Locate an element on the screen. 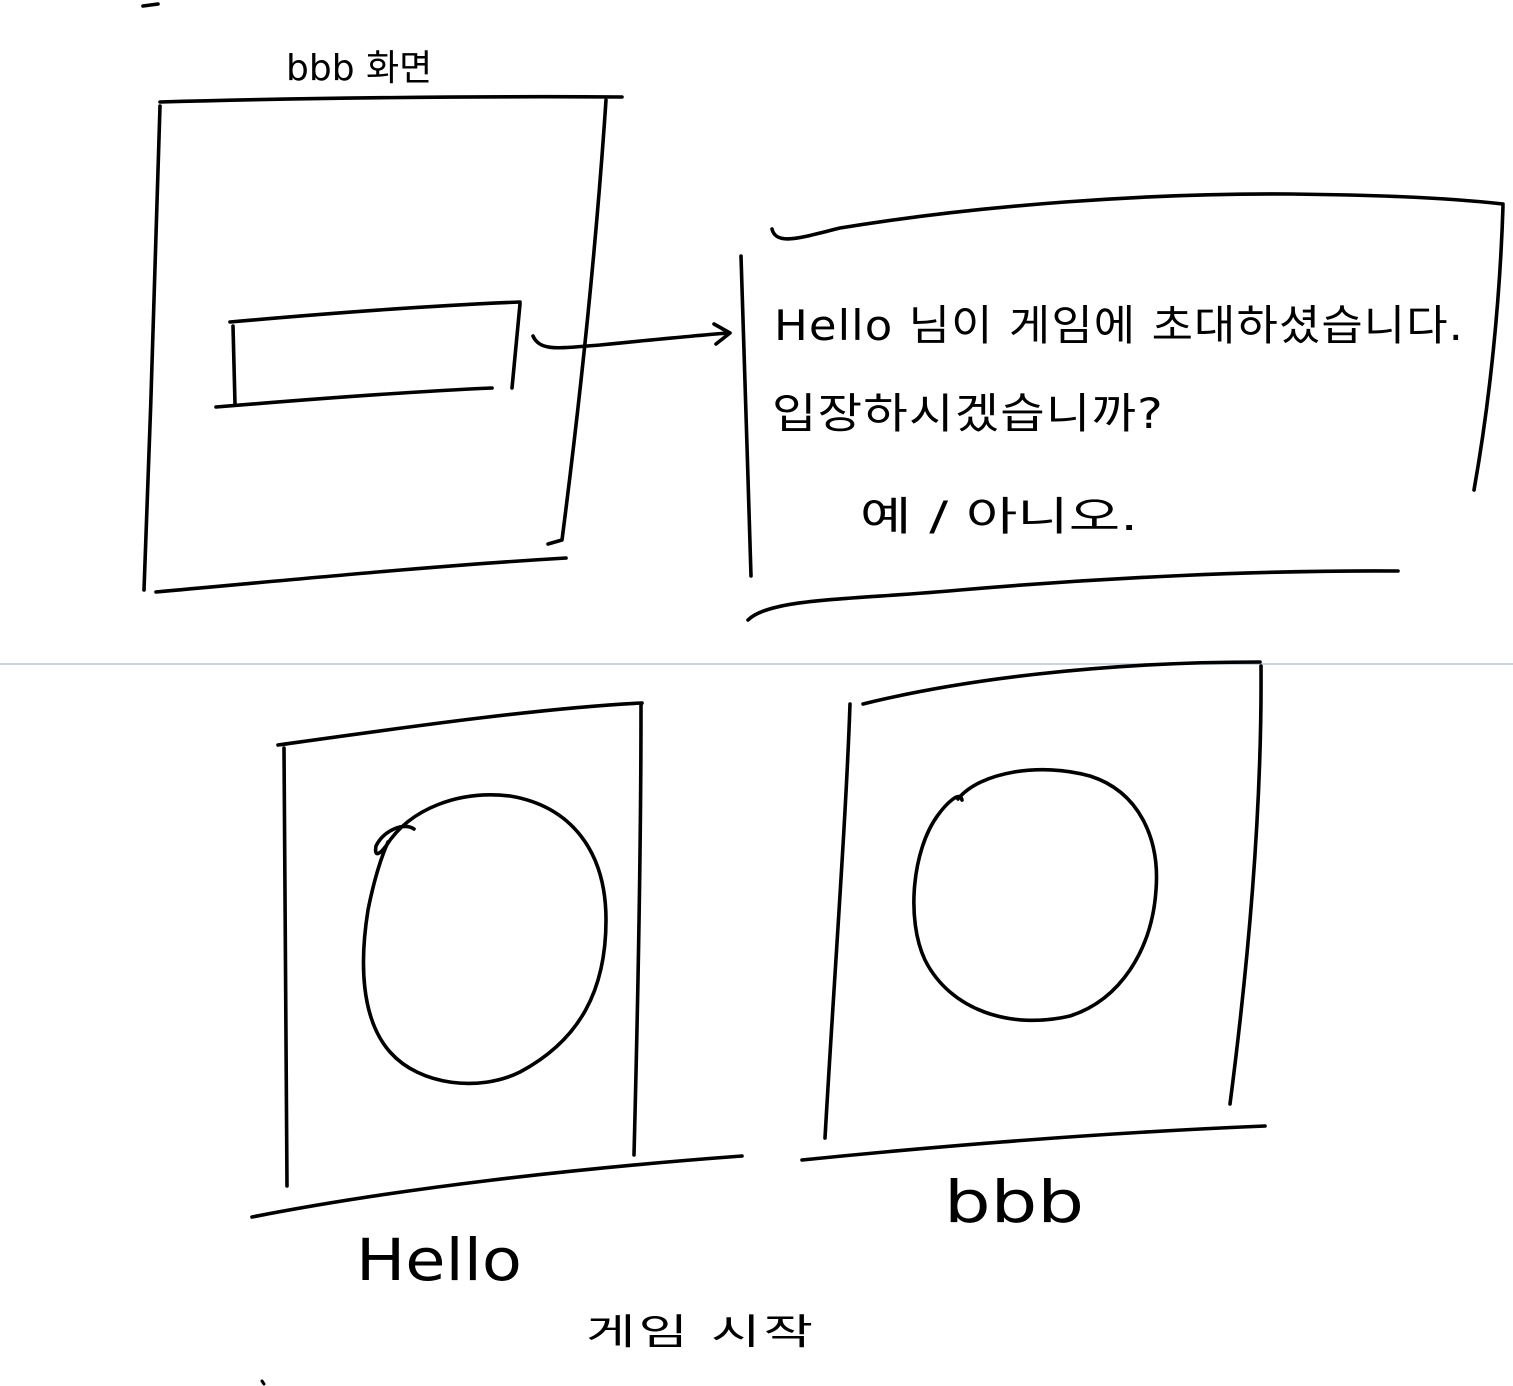  player-hello-name: Hello is located at coordinates (439, 1260).